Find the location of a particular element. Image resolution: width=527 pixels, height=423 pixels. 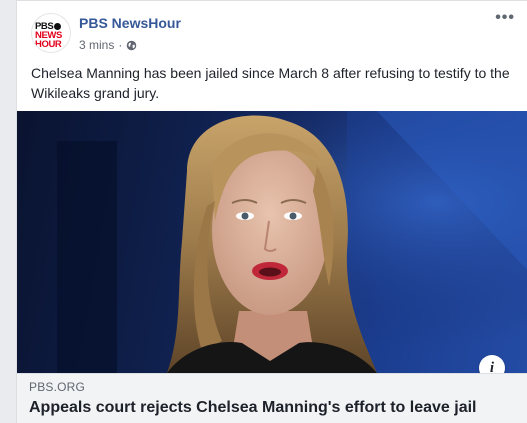

post-timestamp: 3 mins is located at coordinates (96, 45).